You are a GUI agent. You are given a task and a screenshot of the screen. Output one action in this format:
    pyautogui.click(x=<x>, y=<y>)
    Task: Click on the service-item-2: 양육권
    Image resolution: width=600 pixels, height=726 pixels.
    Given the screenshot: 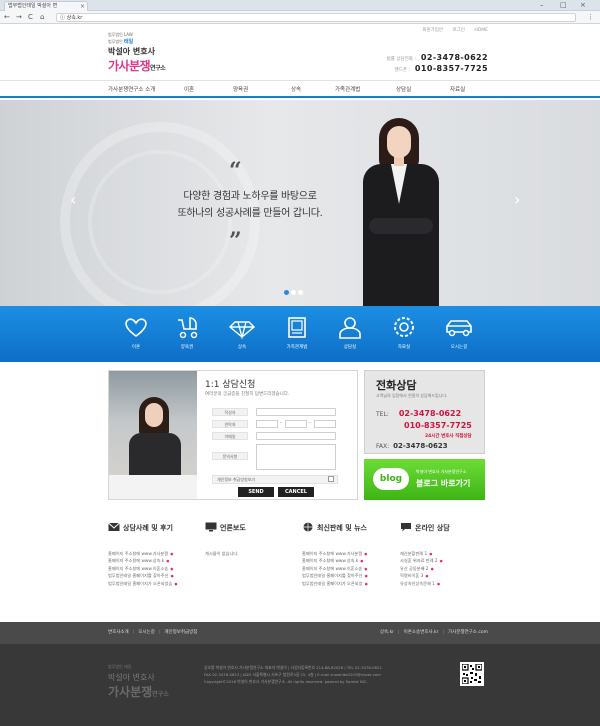 What is the action you would take?
    pyautogui.click(x=187, y=332)
    